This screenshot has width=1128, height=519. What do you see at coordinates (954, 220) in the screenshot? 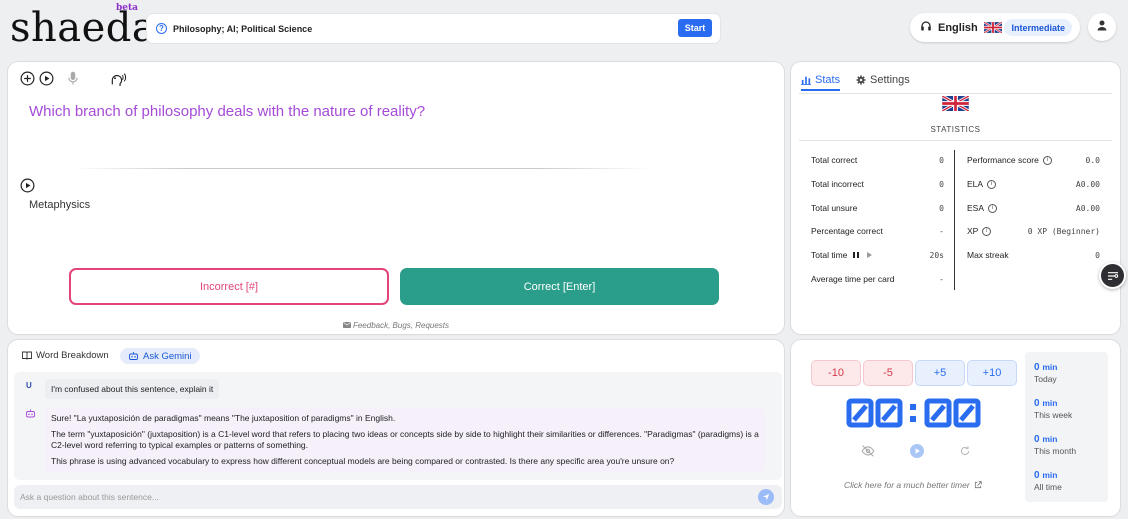
I see `stats-column-divider` at bounding box center [954, 220].